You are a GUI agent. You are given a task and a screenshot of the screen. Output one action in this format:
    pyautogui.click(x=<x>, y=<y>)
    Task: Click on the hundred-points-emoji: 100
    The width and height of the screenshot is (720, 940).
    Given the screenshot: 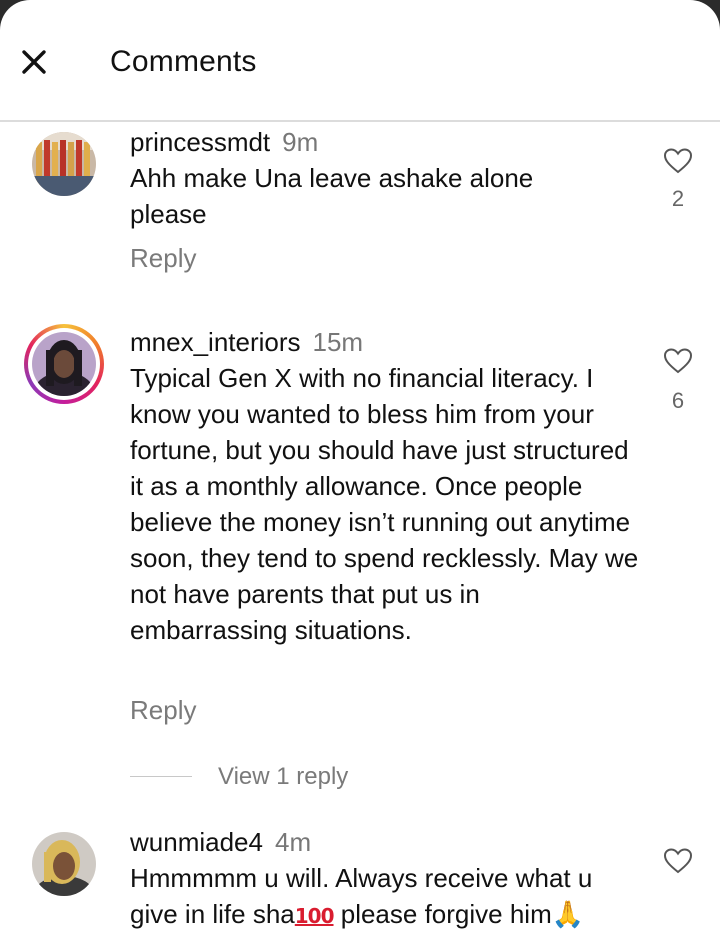 What is the action you would take?
    pyautogui.click(x=314, y=916)
    